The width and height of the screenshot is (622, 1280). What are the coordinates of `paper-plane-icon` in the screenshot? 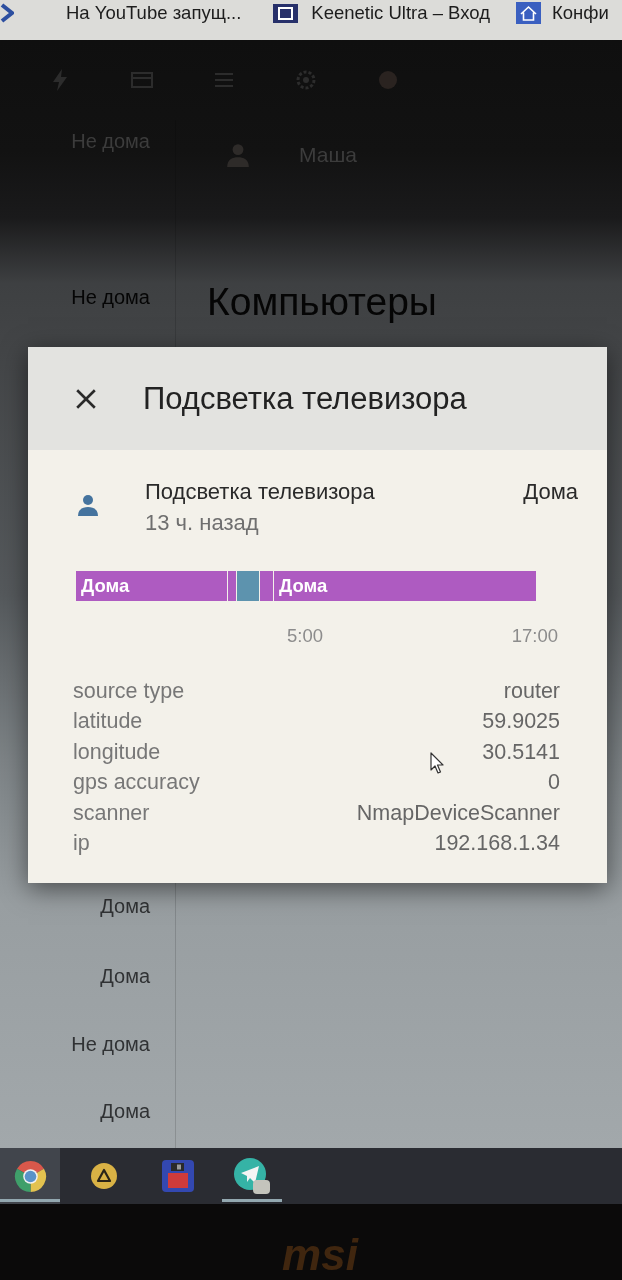 It's located at (252, 1176).